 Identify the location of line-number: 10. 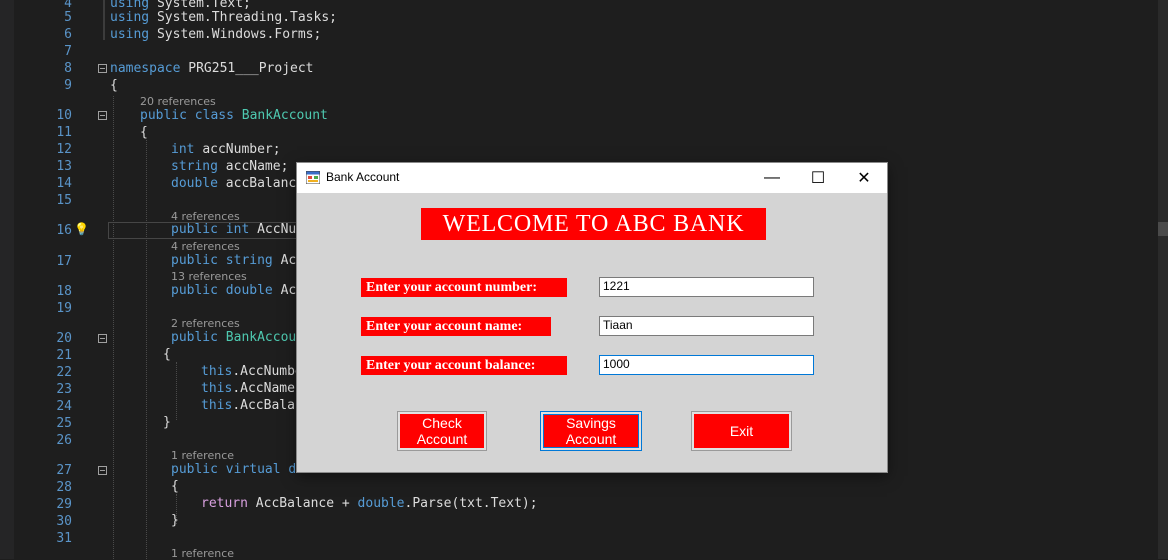
(64, 115).